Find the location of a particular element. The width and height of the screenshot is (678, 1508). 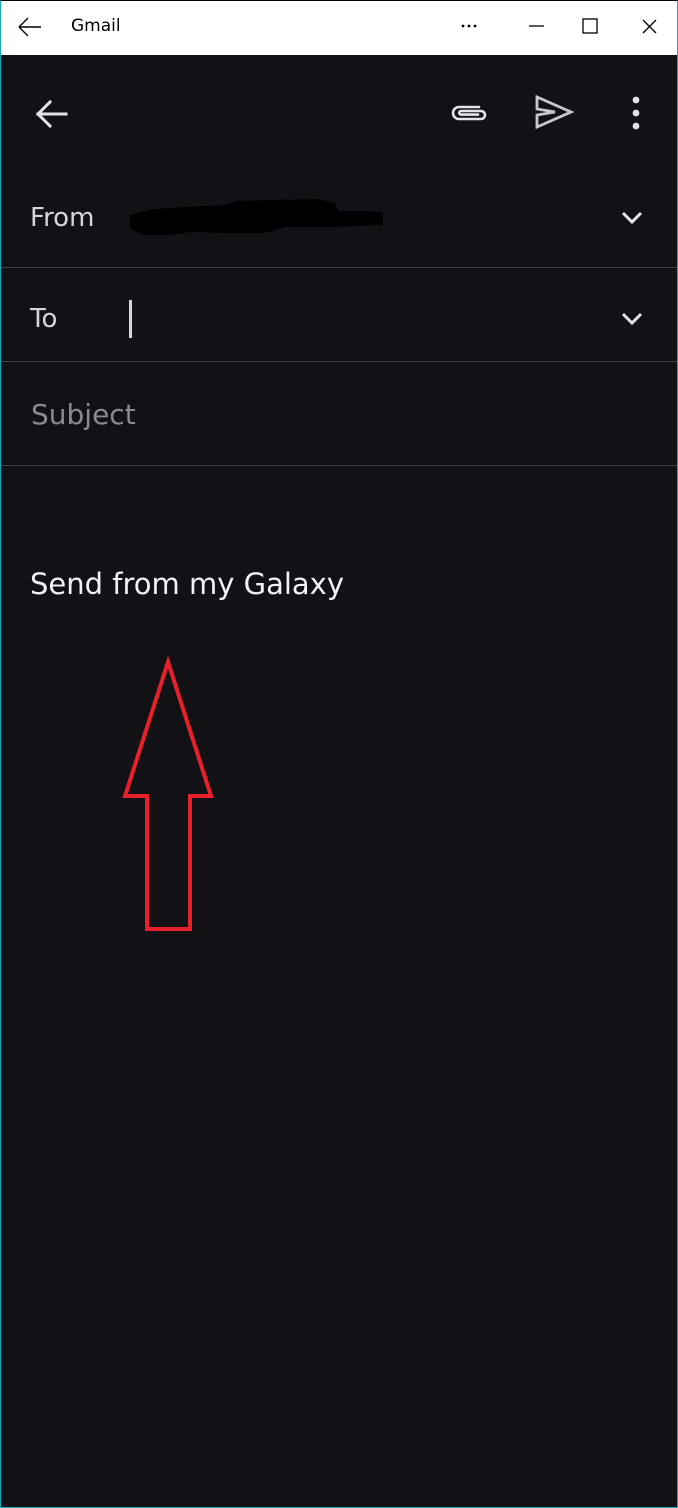

from-expand-button is located at coordinates (632, 218).